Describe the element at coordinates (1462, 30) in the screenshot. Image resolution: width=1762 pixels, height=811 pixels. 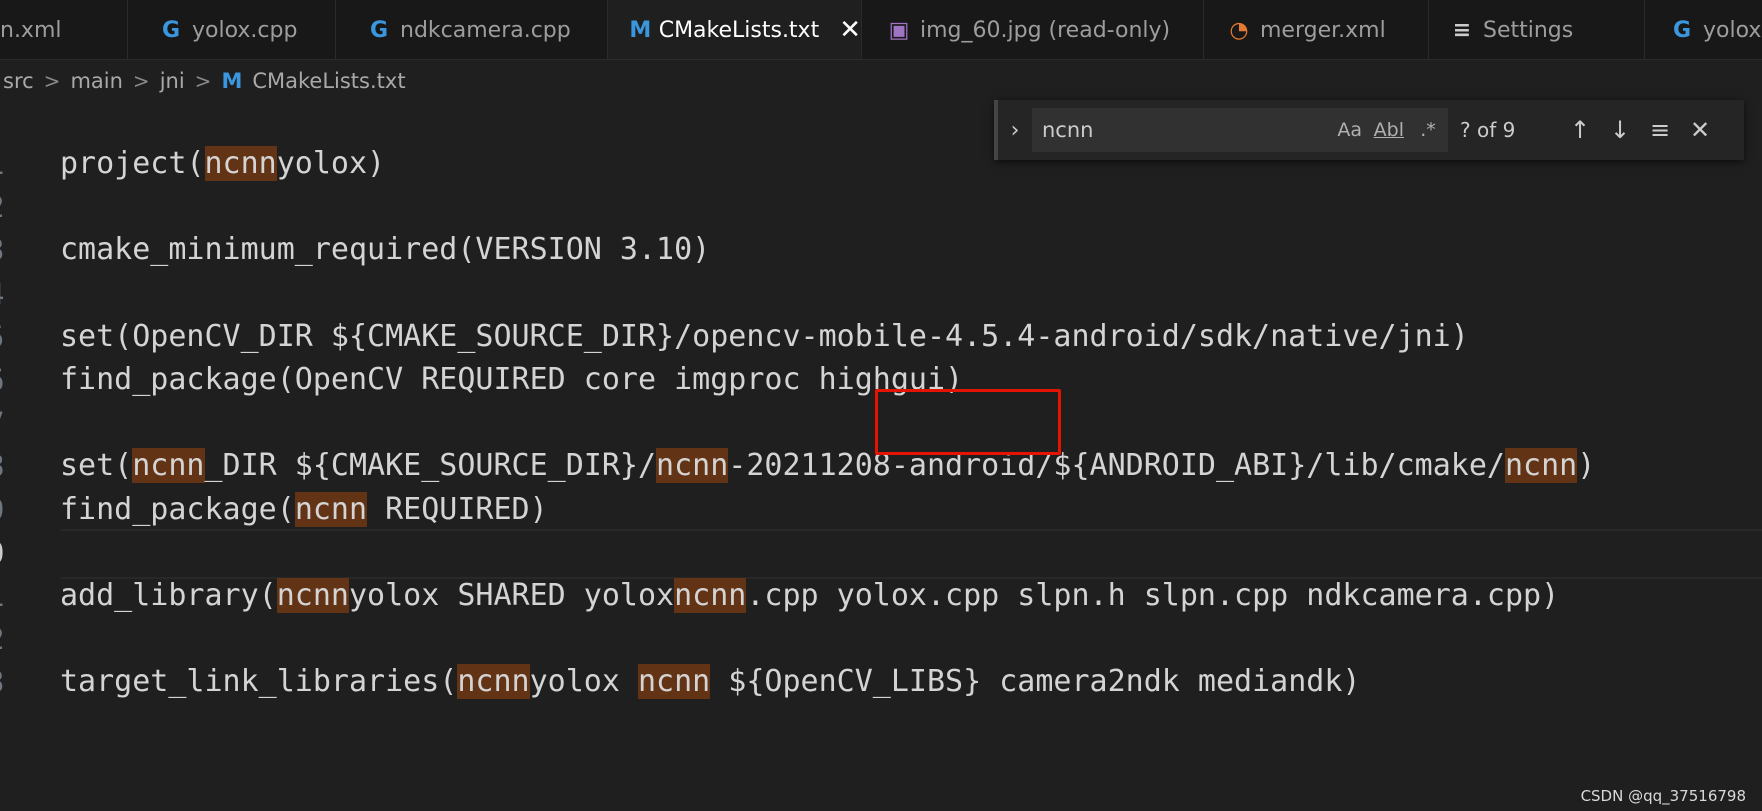
I see `settings-icon: ≡` at that location.